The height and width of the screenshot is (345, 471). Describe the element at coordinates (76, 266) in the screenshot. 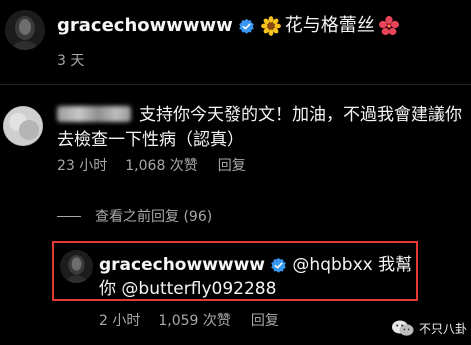

I see `reply-avatar` at that location.